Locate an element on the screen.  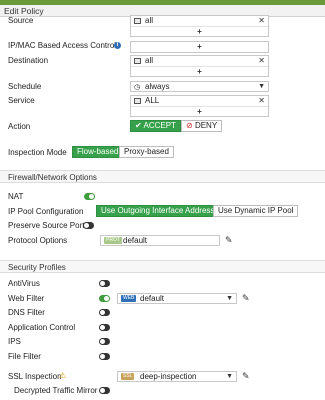
nat-toggle is located at coordinates (89, 196).